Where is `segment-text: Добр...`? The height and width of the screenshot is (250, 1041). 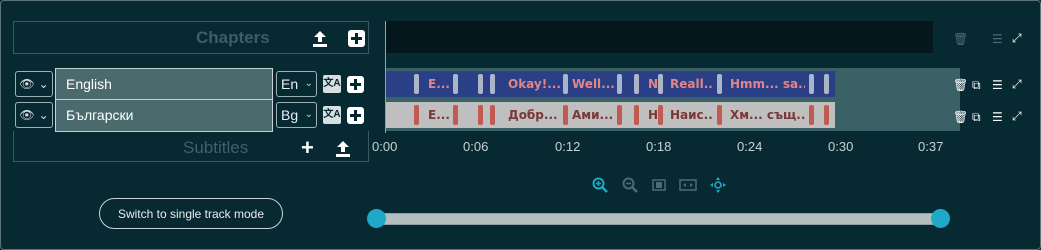
segment-text: Добр... is located at coordinates (534, 115).